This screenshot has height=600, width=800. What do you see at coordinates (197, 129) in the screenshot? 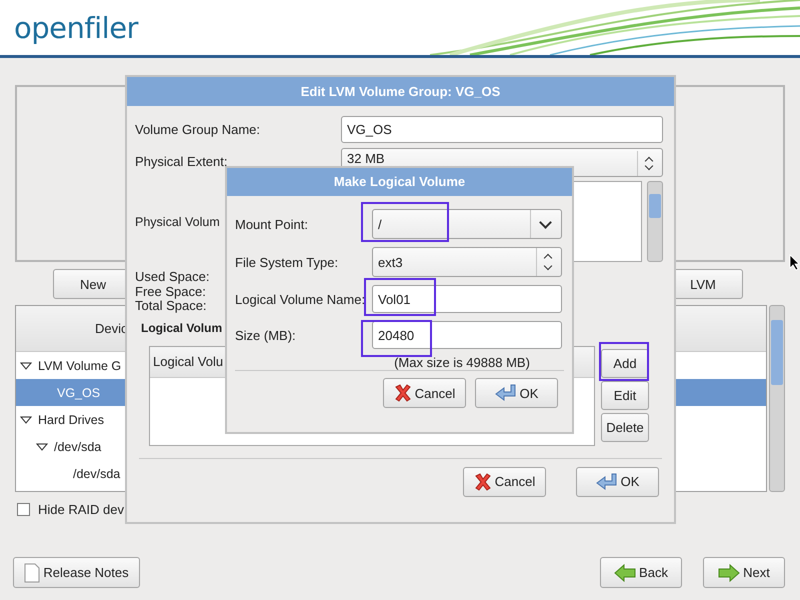
I see `field-label: Volume Group Name:` at bounding box center [197, 129].